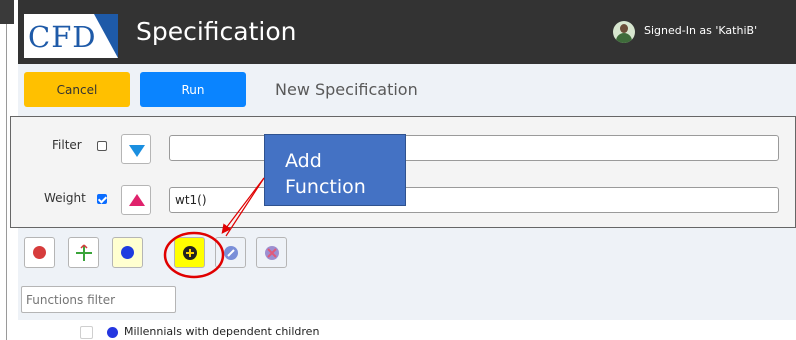 The height and width of the screenshot is (340, 796). Describe the element at coordinates (102, 199) in the screenshot. I see `weight-checkbox` at that location.